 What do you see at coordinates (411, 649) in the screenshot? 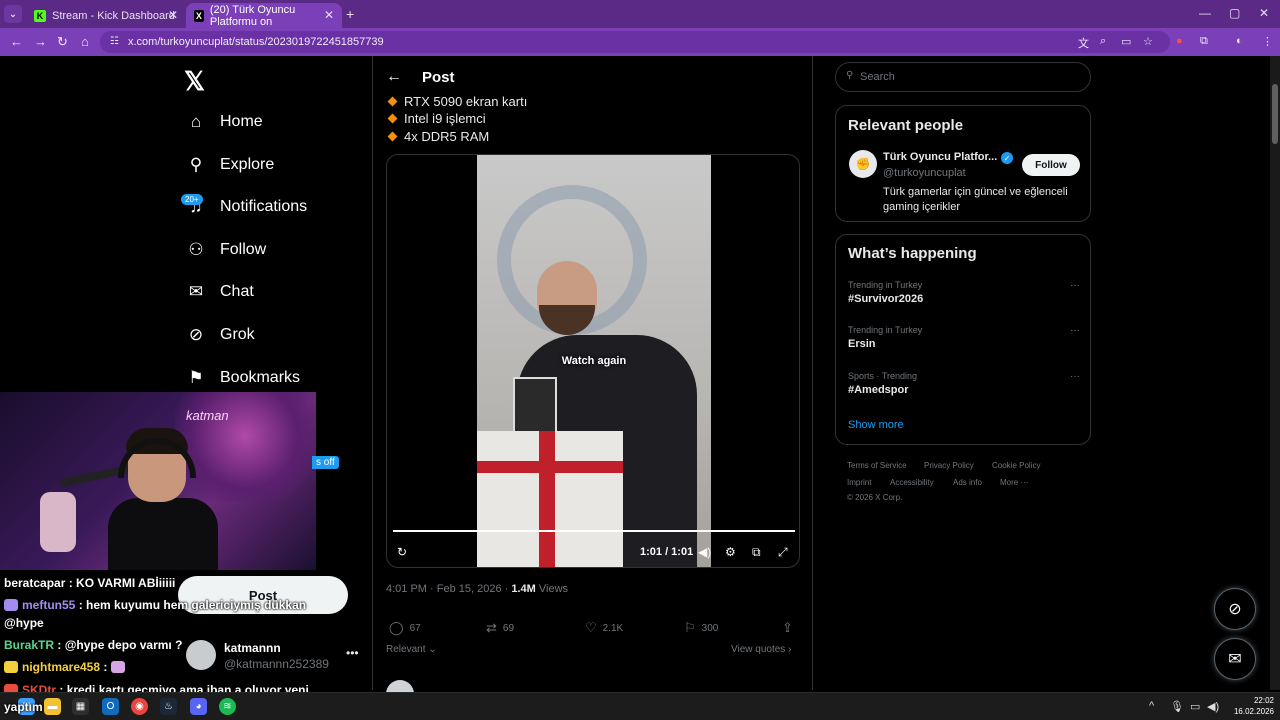
I see `reply-sort-dropdown: Relevant ⌄` at bounding box center [411, 649].